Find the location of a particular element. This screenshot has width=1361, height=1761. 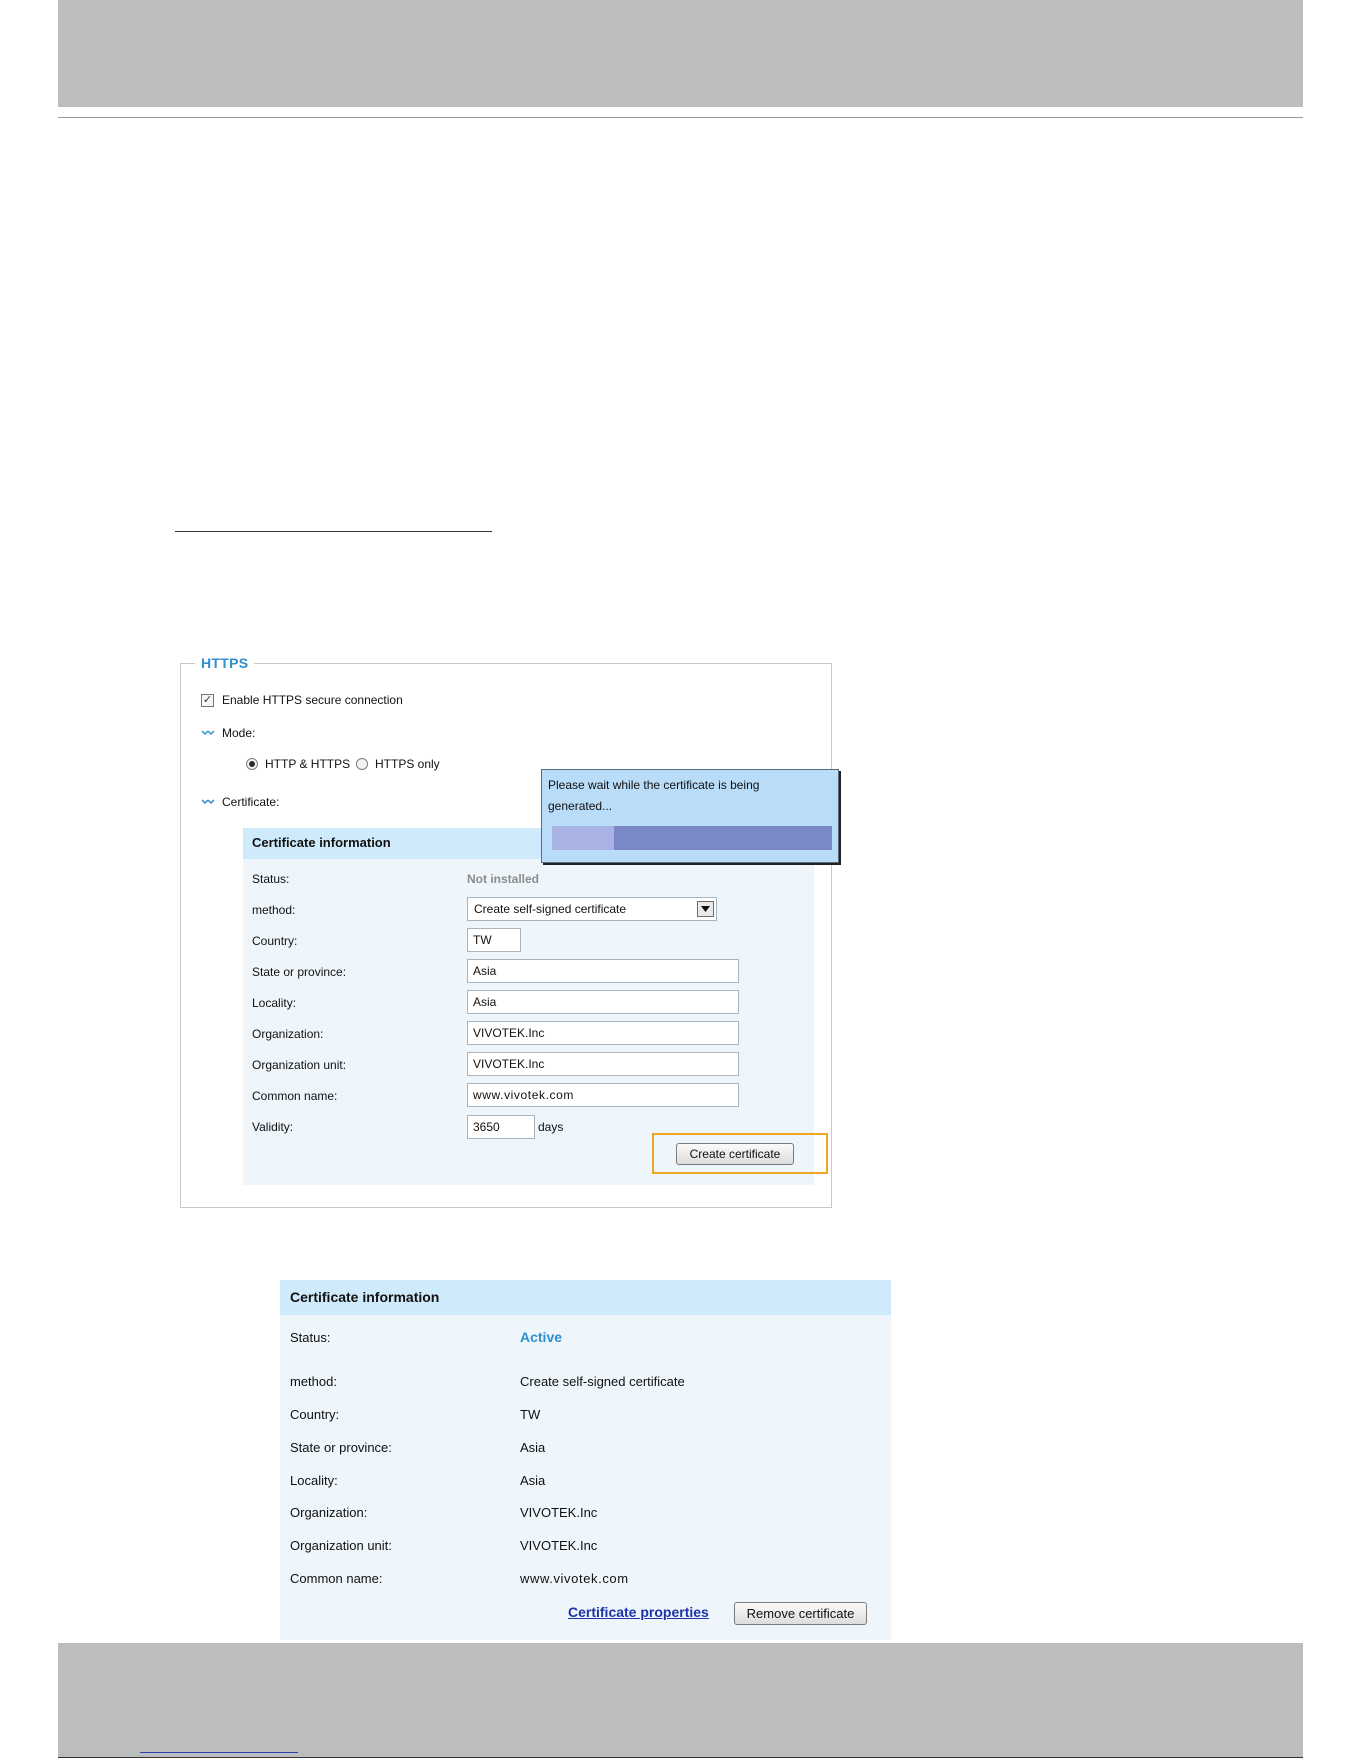

organization-unit-input: VIVOTEK.Inc is located at coordinates (603, 1064).